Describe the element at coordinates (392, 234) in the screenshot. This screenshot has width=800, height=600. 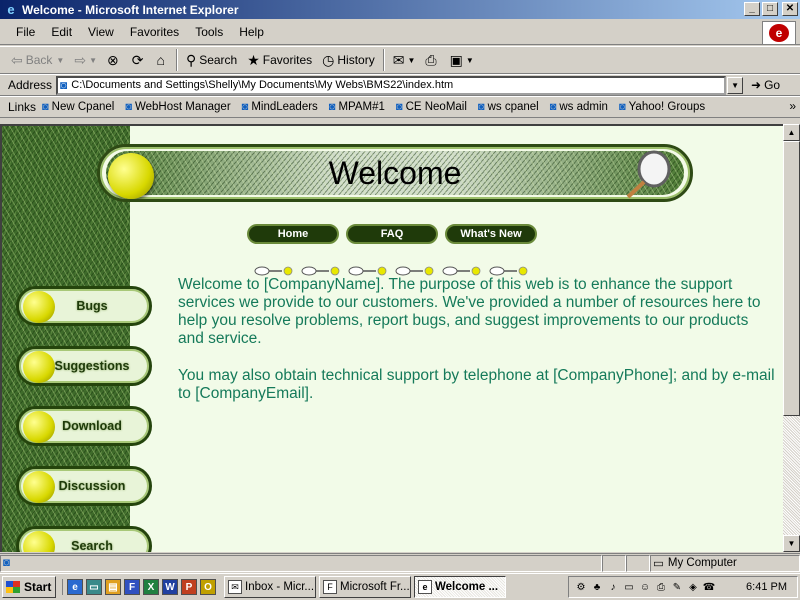
I see `nav-faq-button: FAQ` at that location.